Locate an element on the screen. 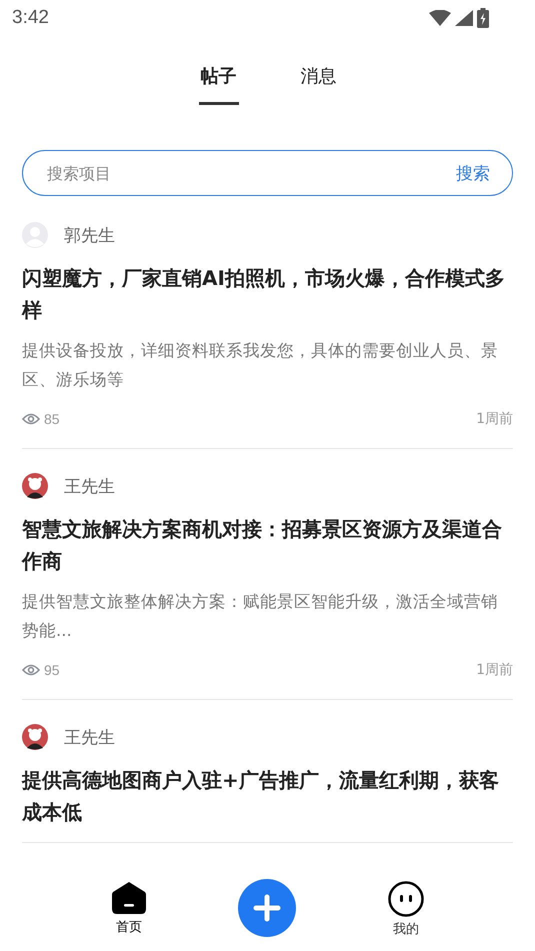 The height and width of the screenshot is (951, 535). smiley-icon is located at coordinates (406, 899).